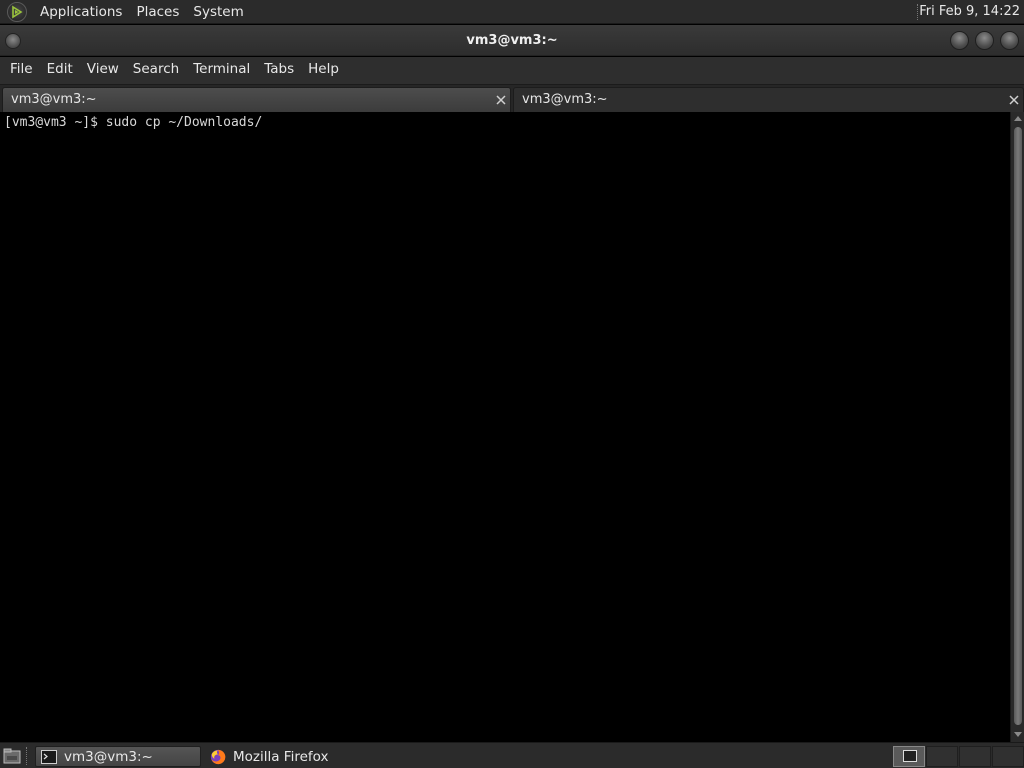 The height and width of the screenshot is (768, 1024). What do you see at coordinates (959, 40) in the screenshot?
I see `minimize-button` at bounding box center [959, 40].